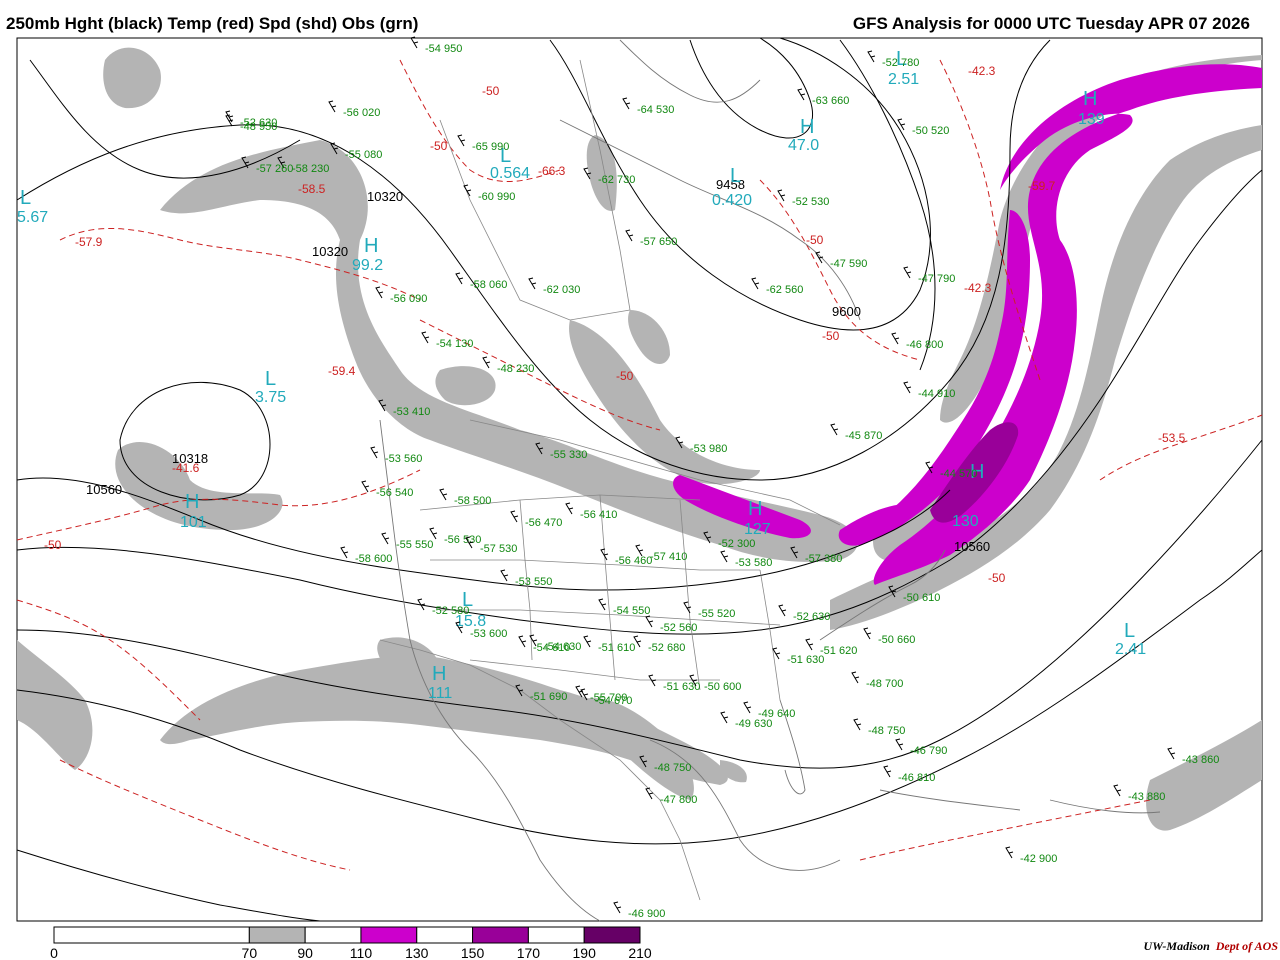 The height and width of the screenshot is (960, 1280). What do you see at coordinates (708, 449) in the screenshot?
I see `station-observation: -53 980` at bounding box center [708, 449].